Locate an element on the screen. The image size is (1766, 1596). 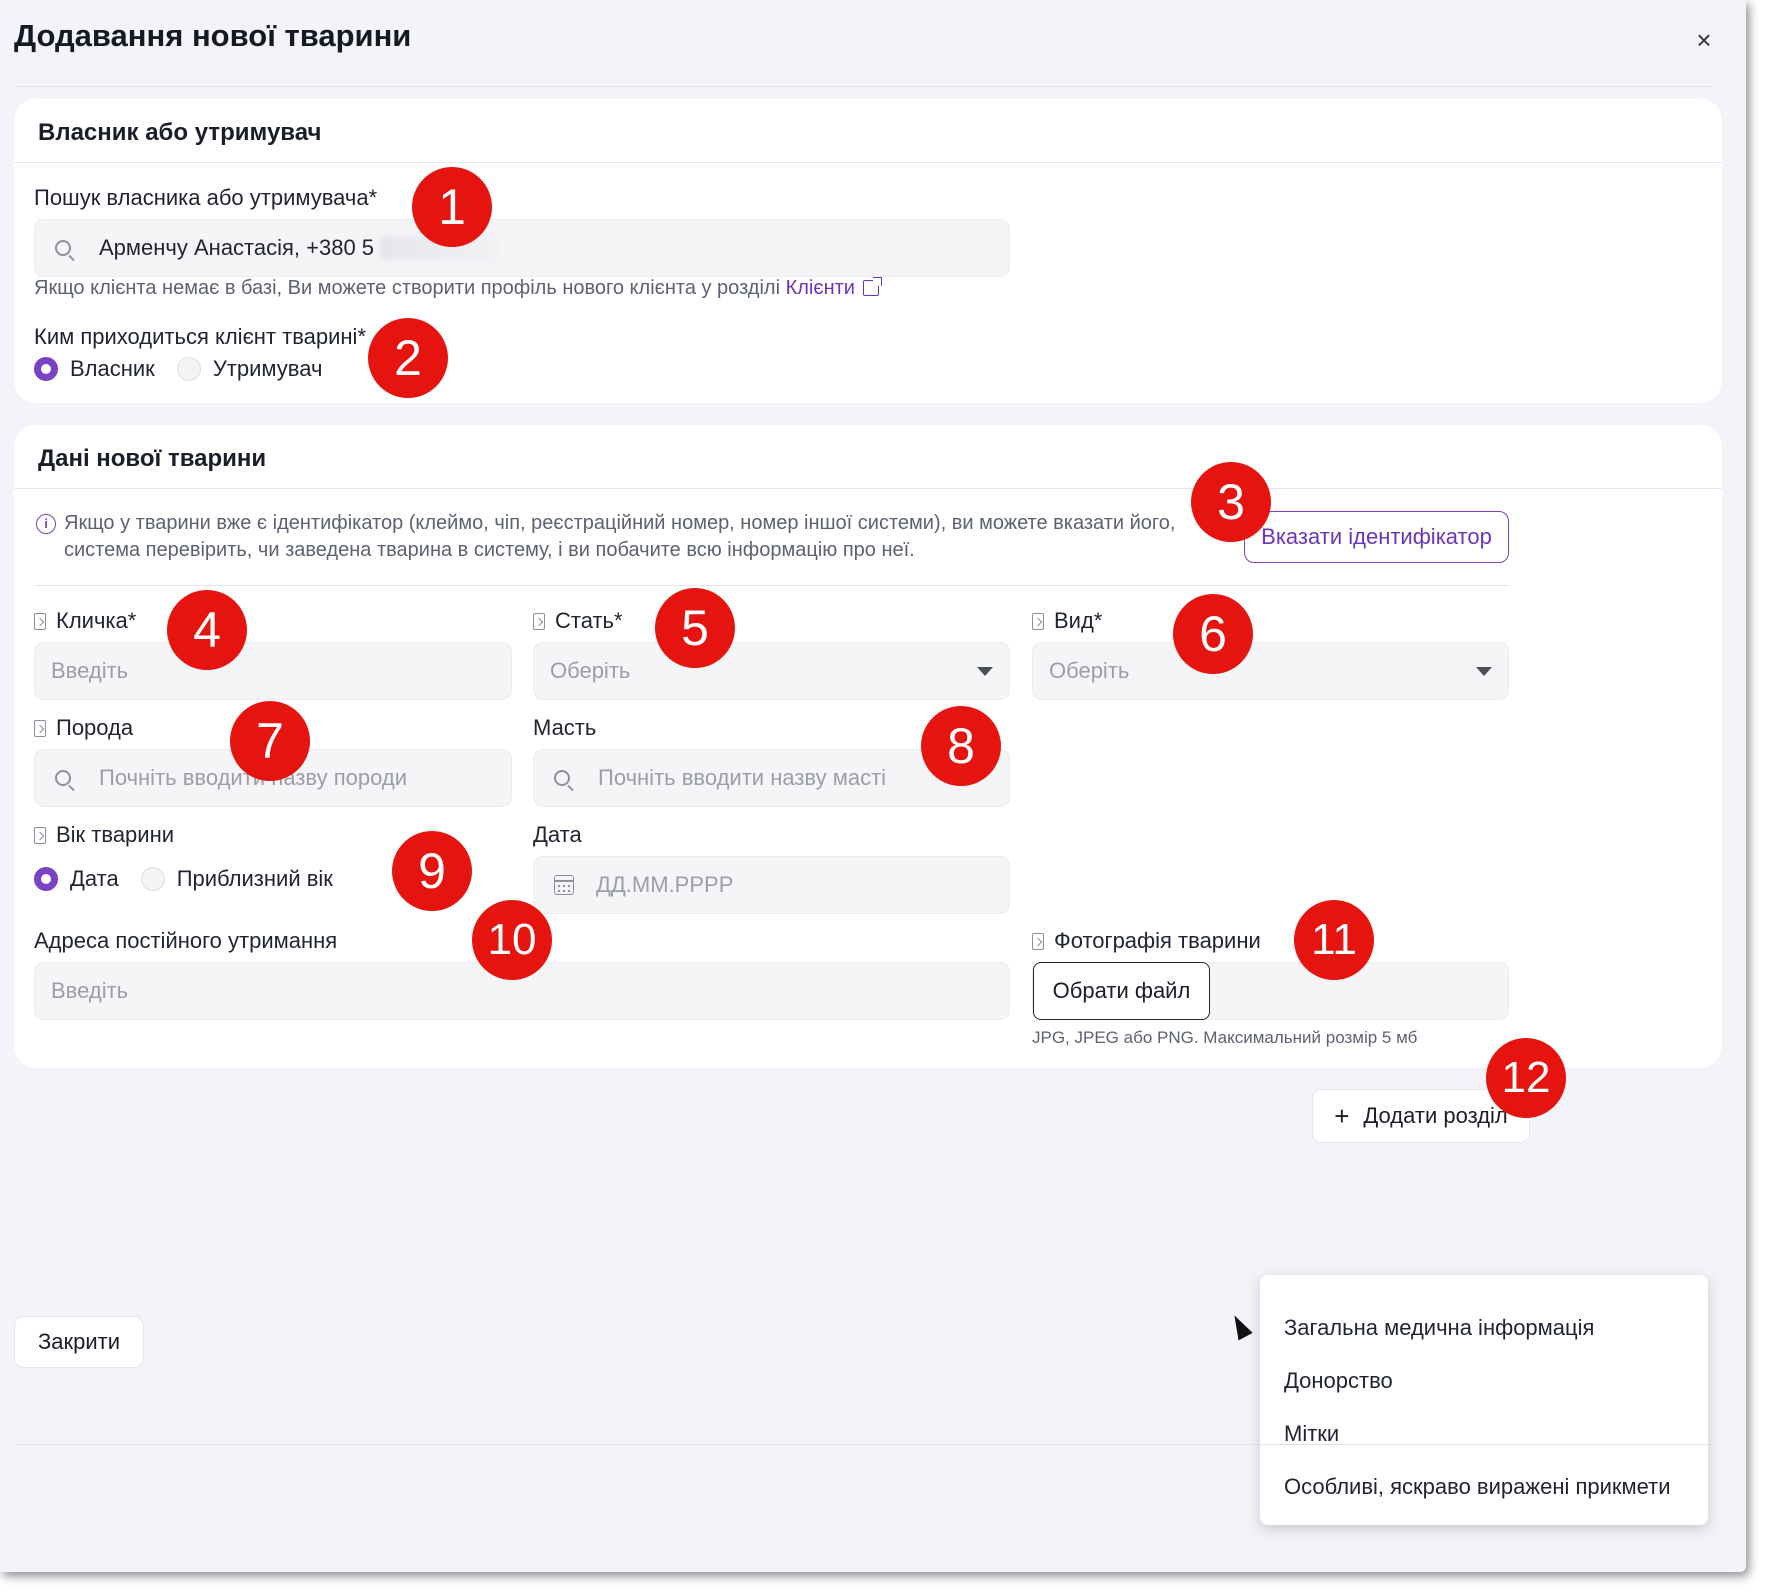
radio-age-approx-label: Приблизний вік is located at coordinates (254, 878).